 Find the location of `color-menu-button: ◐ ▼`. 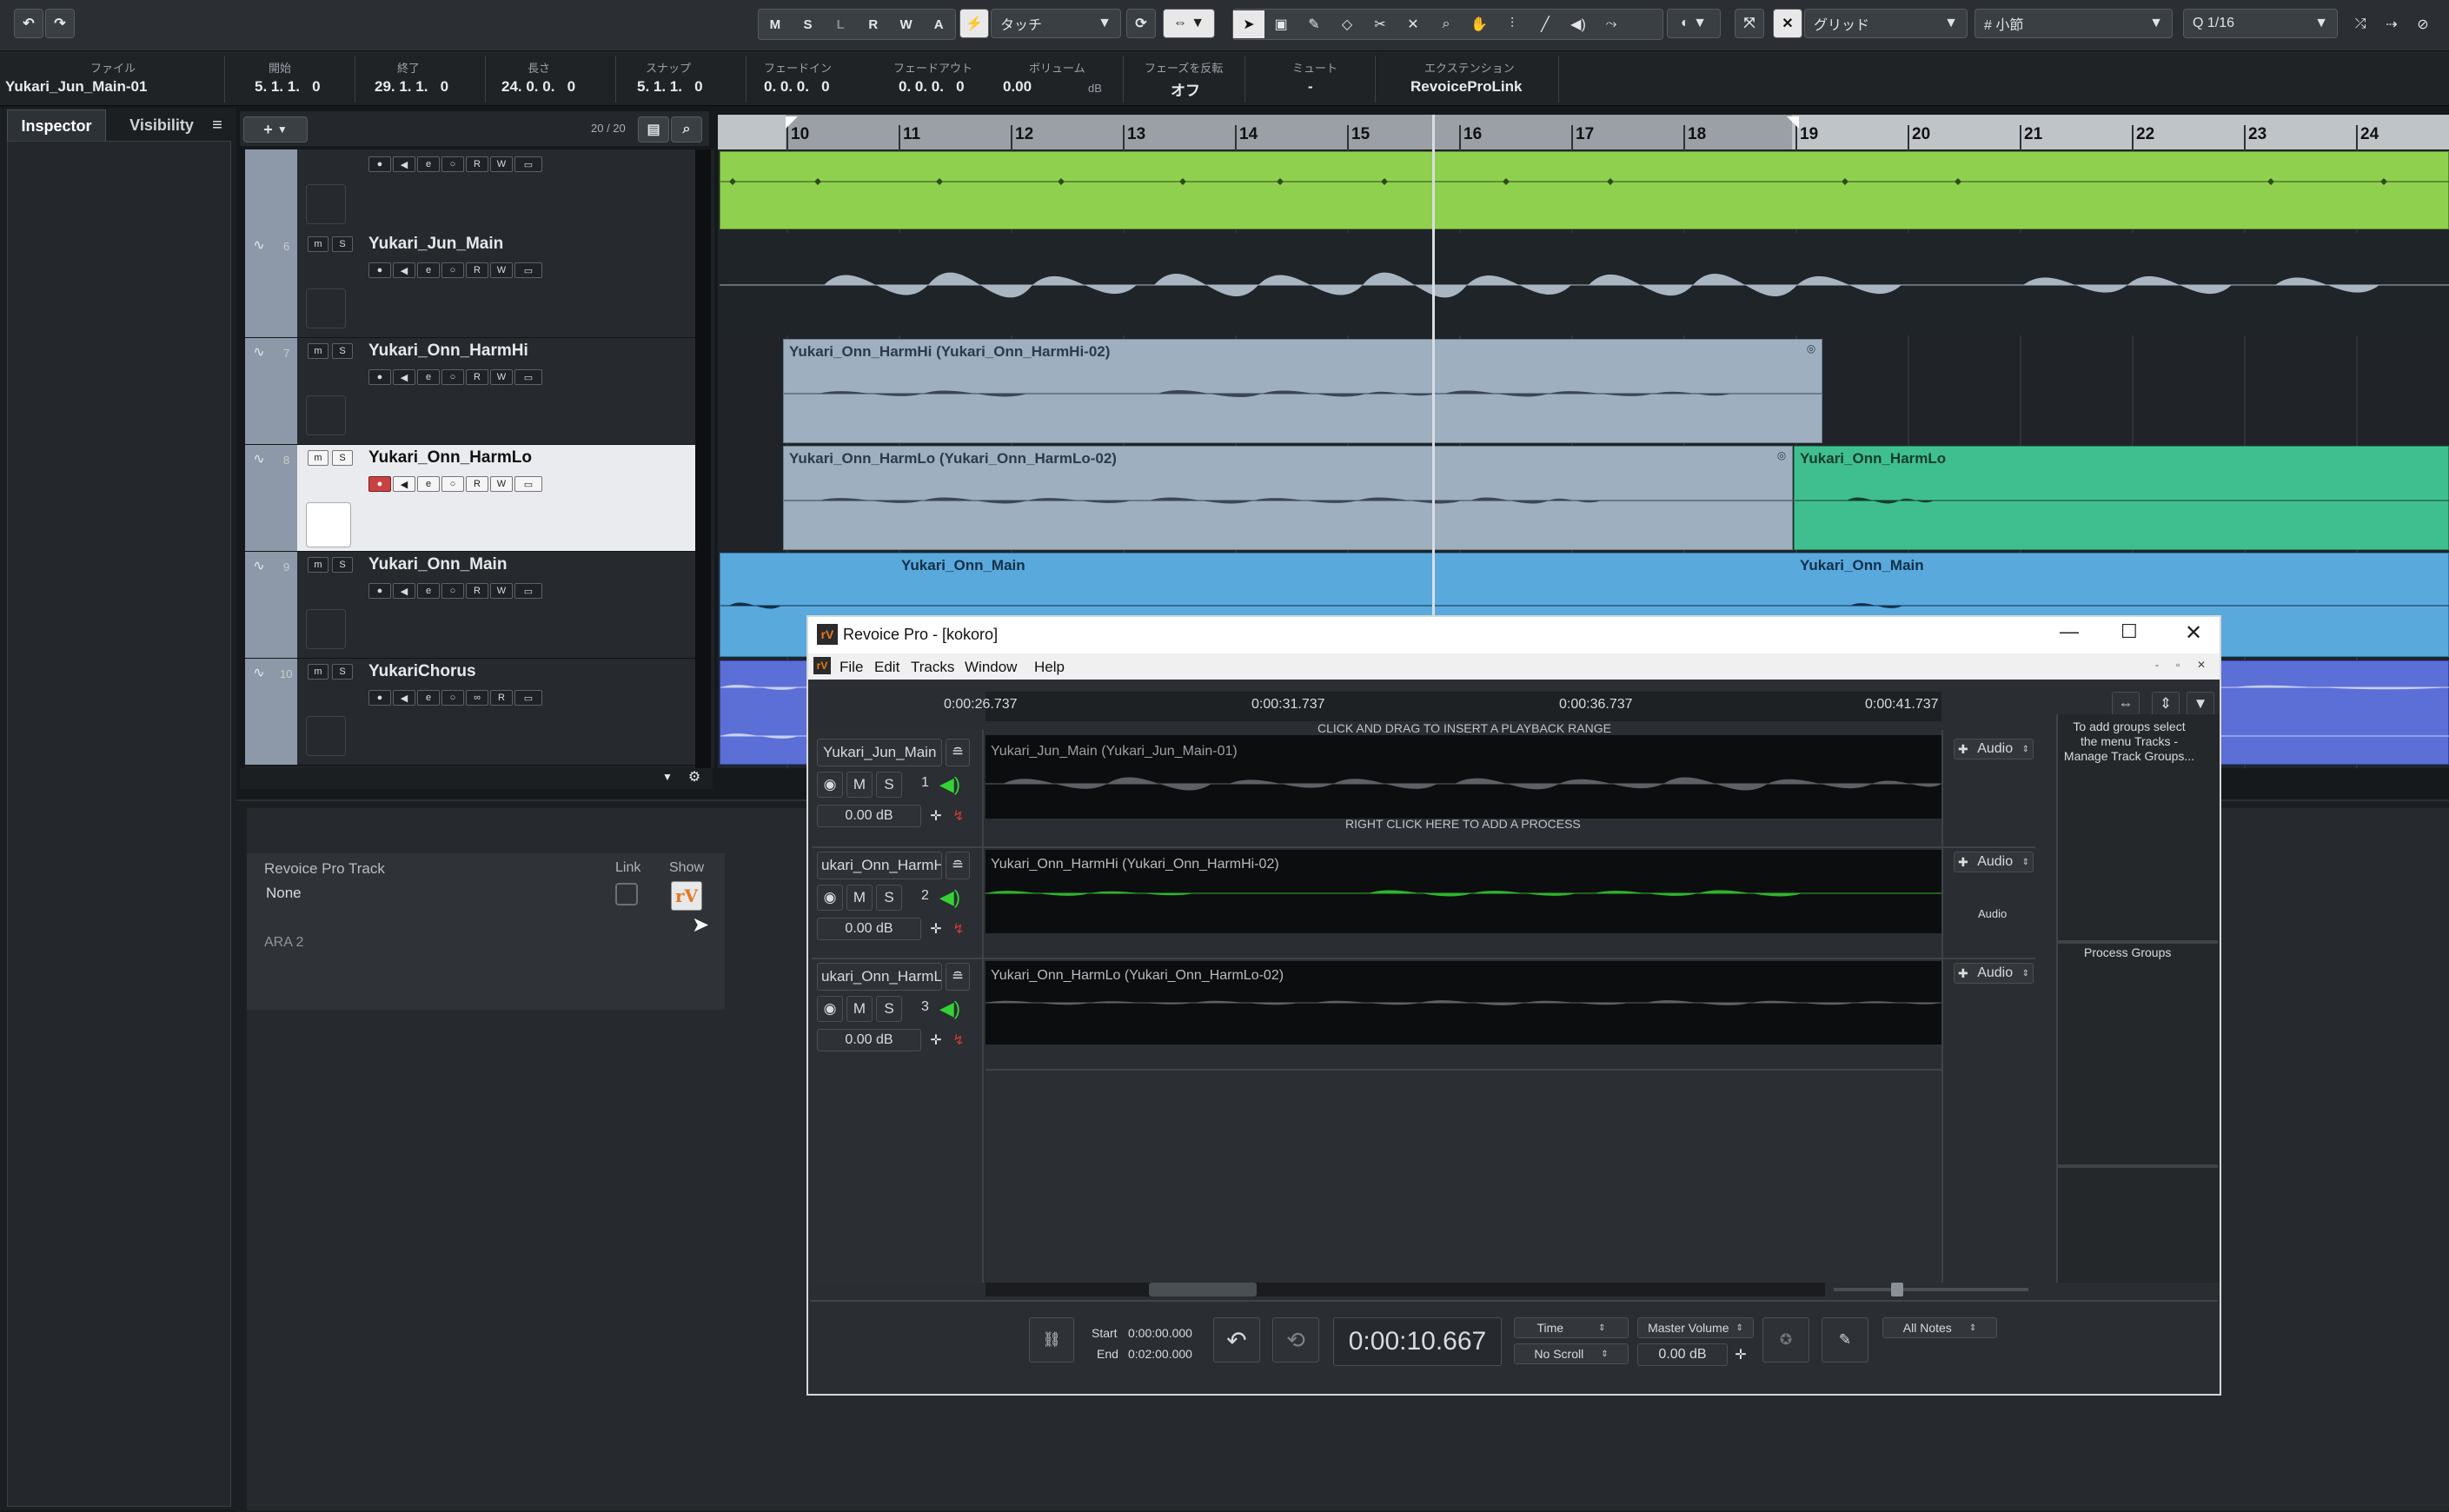

color-menu-button: ◐ ▼ is located at coordinates (1694, 23).